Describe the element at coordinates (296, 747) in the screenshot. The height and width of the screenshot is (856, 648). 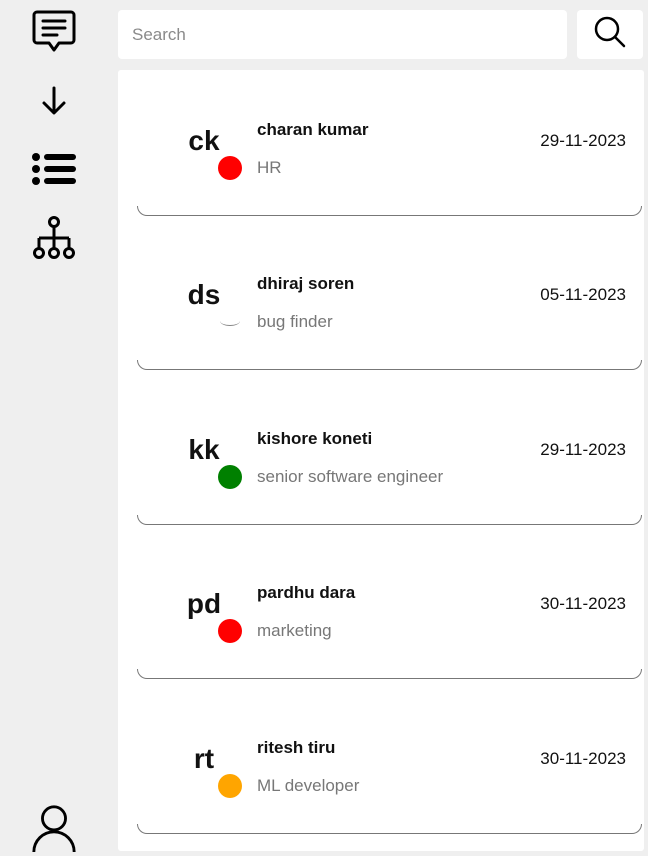
I see `employee-name: ritesh tiru` at that location.